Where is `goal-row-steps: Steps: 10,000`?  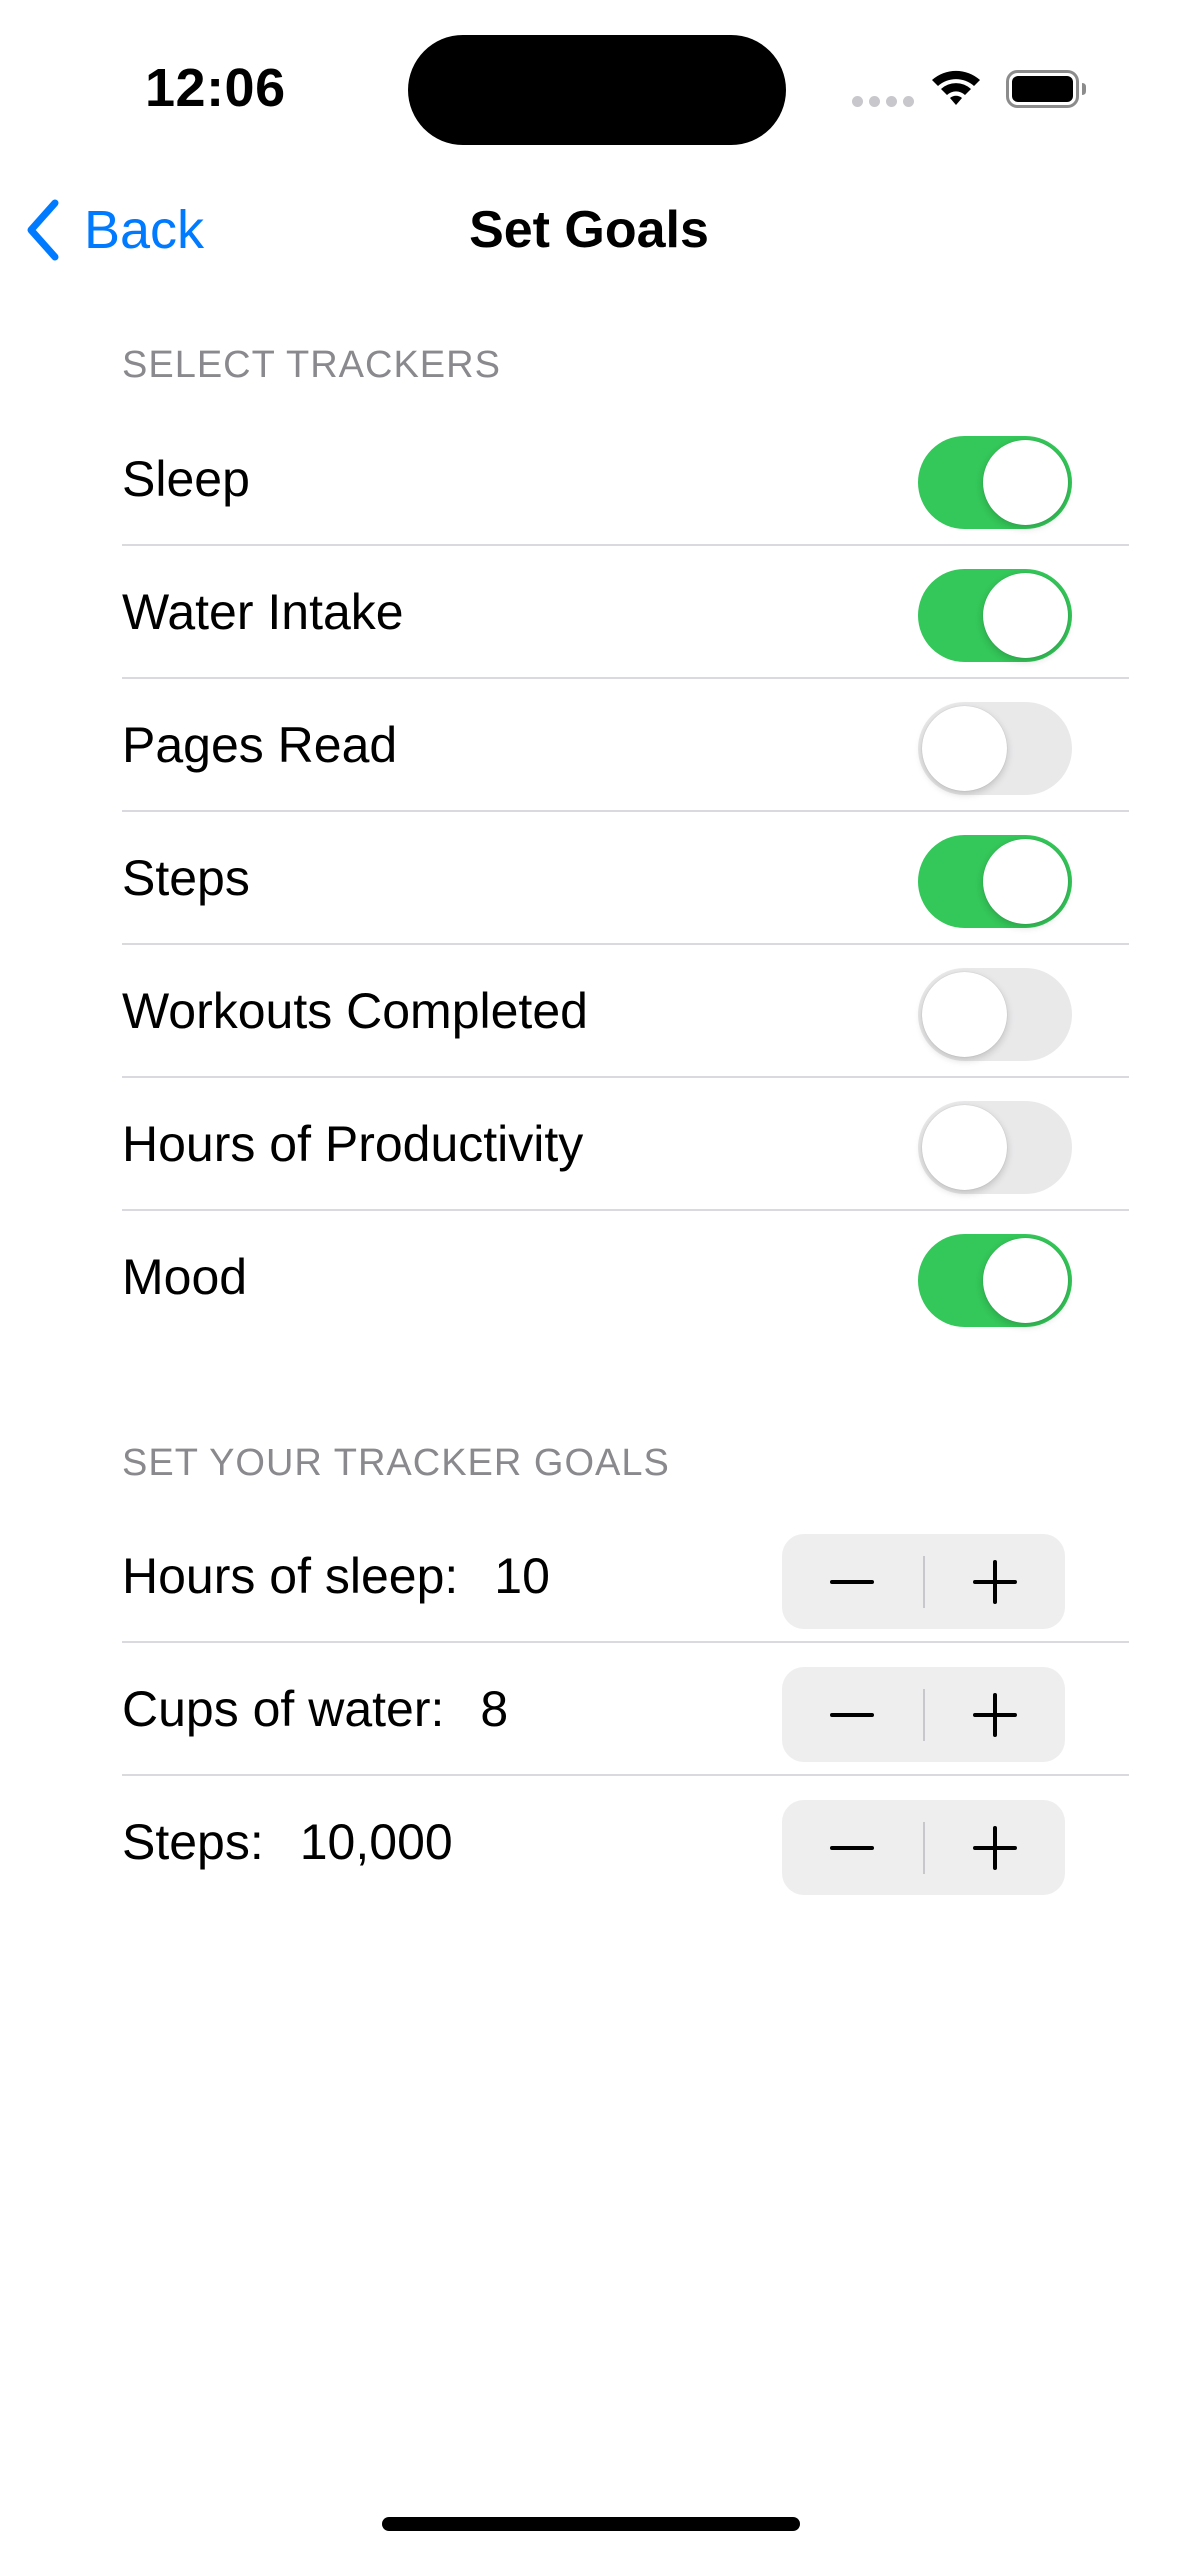 goal-row-steps: Steps: 10,000 is located at coordinates (625, 1842).